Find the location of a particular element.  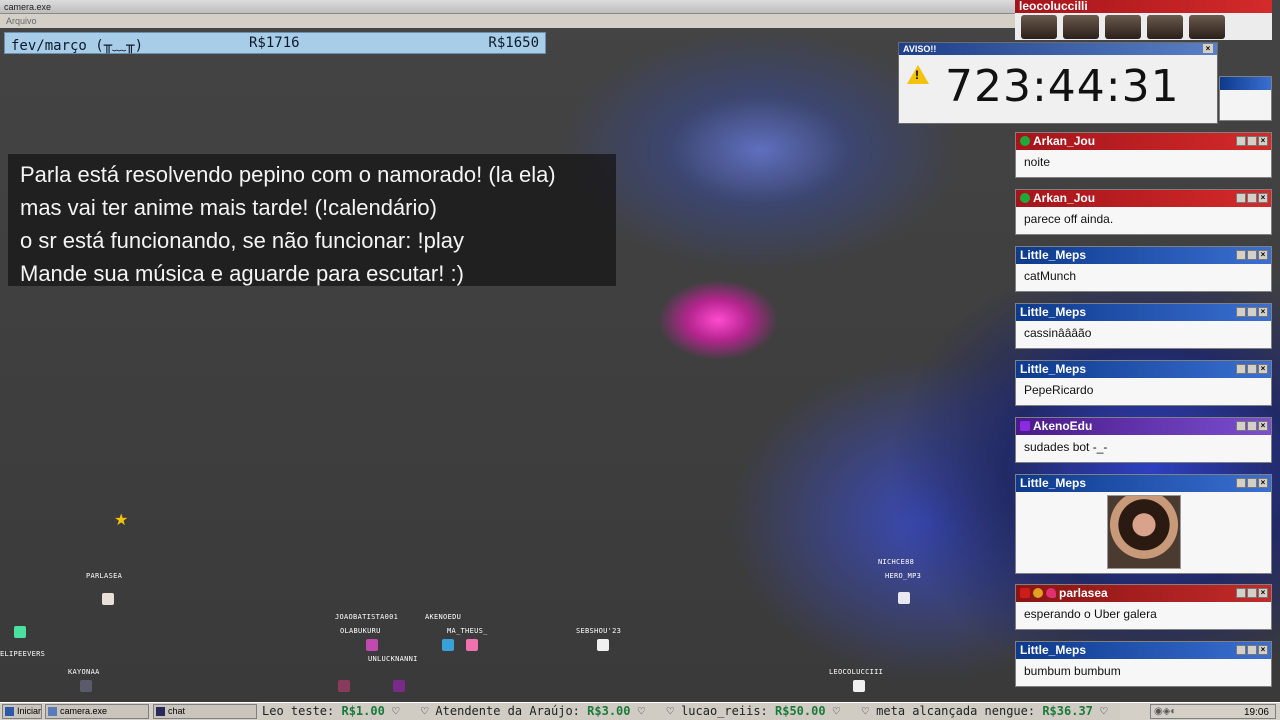

system-tray: ◉◈◐ 19:06 is located at coordinates (1213, 711).